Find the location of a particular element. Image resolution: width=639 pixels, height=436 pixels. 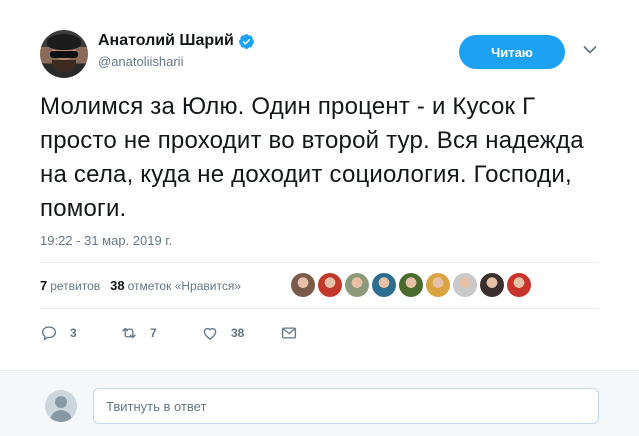

author-name: Анатолий Шарий is located at coordinates (166, 41).